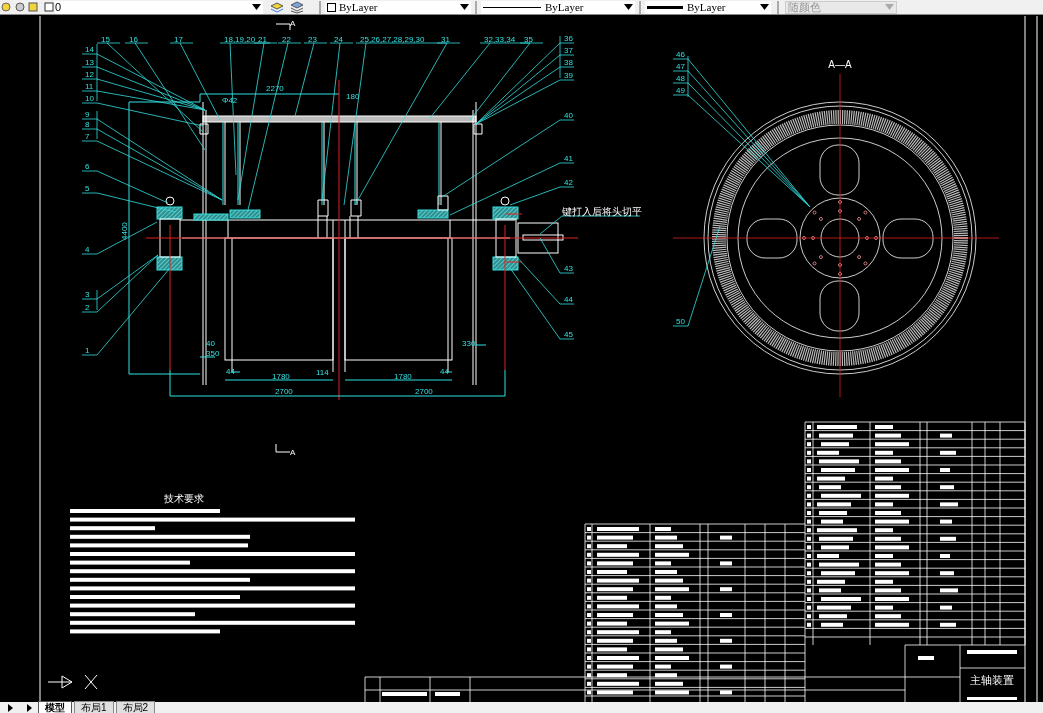 The image size is (1043, 713). I want to click on callout-number: 14, so click(89, 49).